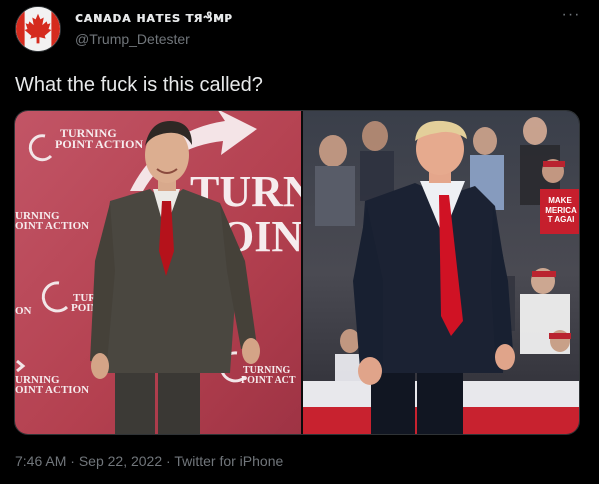 The width and height of the screenshot is (599, 484). I want to click on tpa-logo-bottom-center-text: TURNING POINT ACT, so click(268, 375).